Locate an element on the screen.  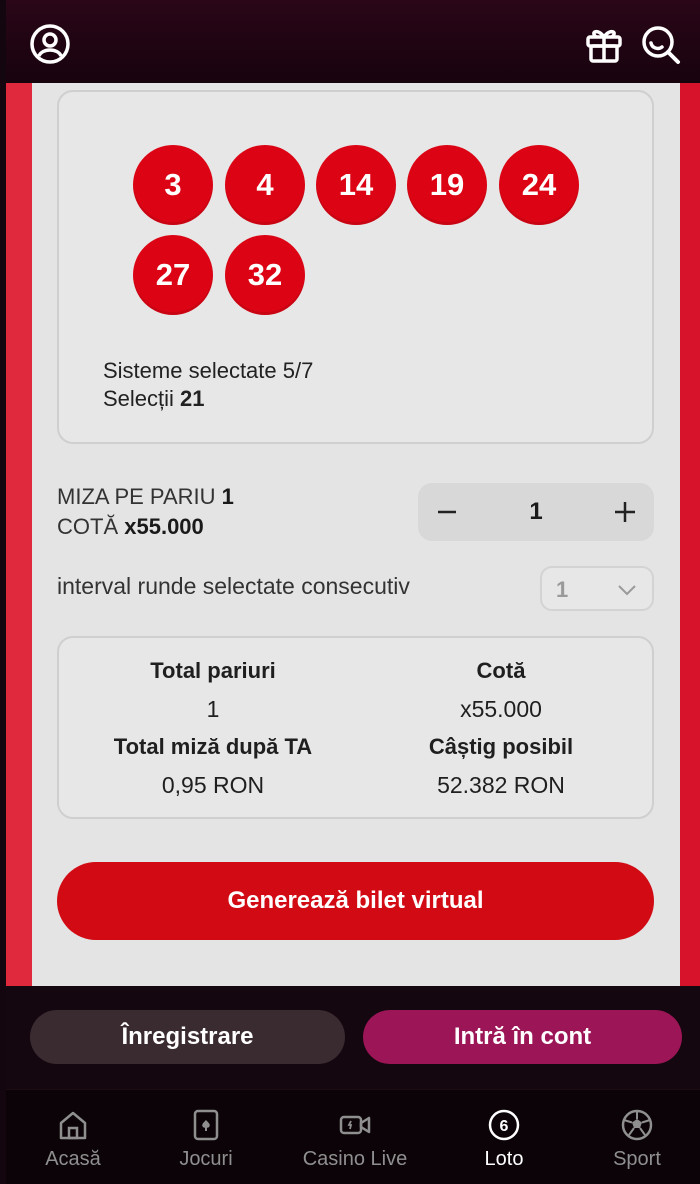
login-button: Intră în cont is located at coordinates (522, 1037).